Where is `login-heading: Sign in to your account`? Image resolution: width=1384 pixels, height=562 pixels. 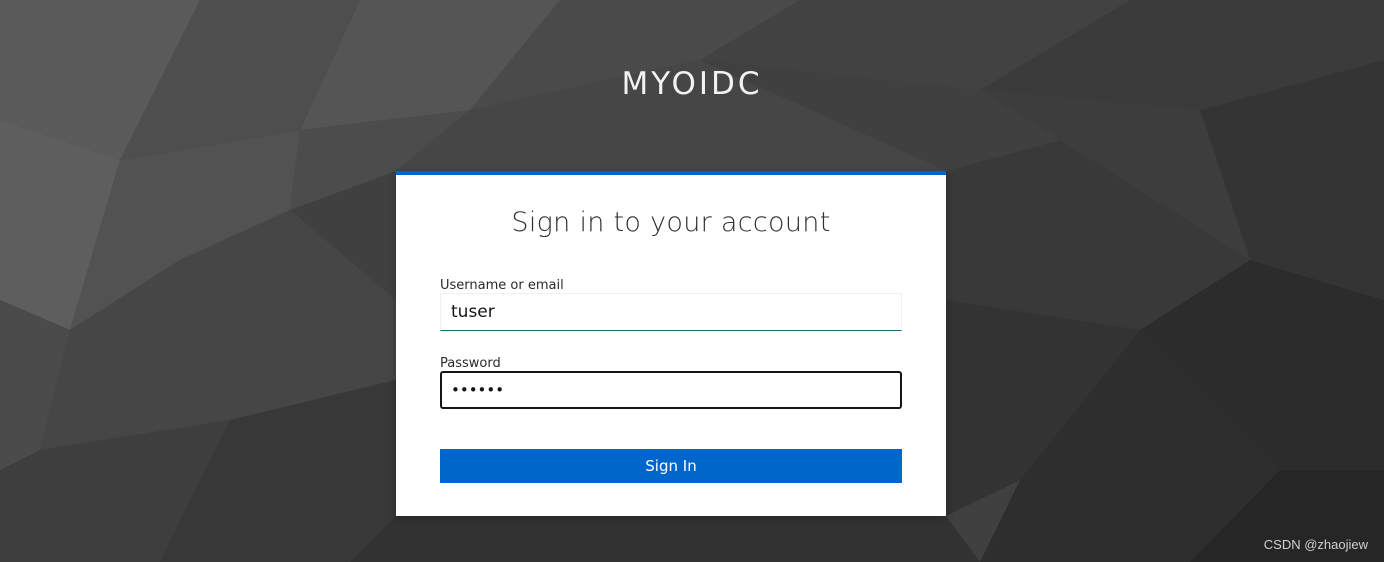
login-heading: Sign in to your account is located at coordinates (671, 222).